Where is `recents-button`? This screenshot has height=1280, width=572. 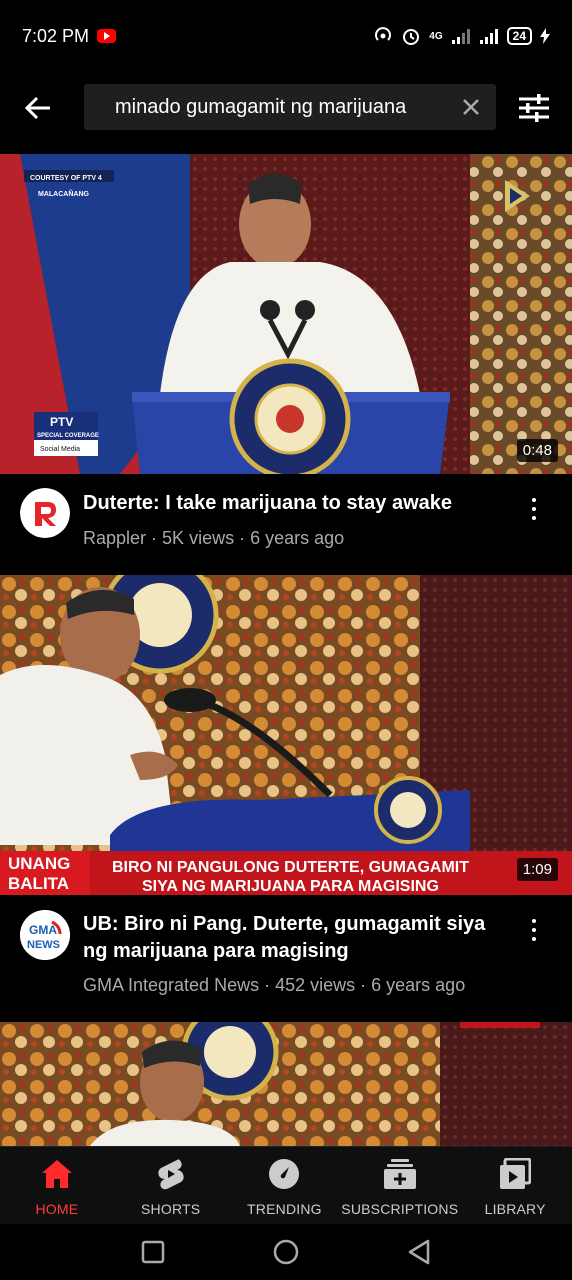
recents-button is located at coordinates (153, 1252).